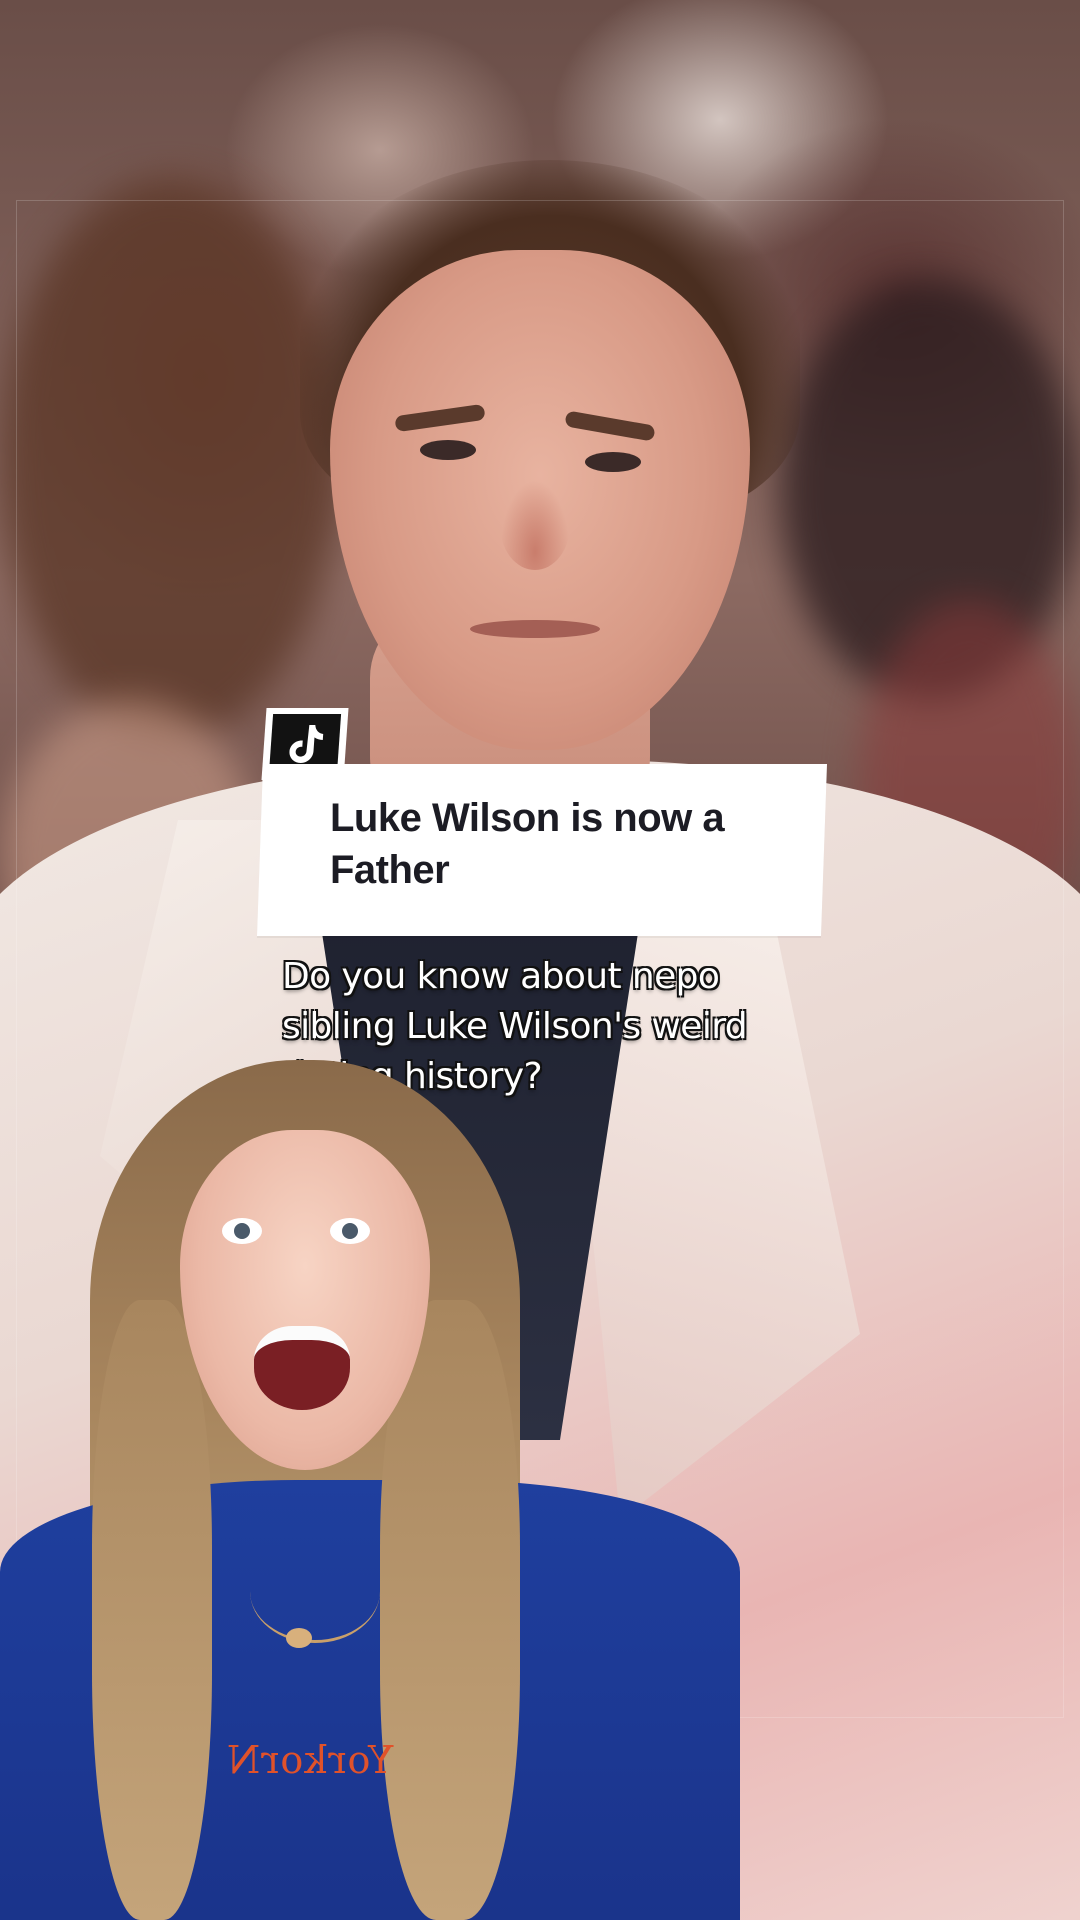 The width and height of the screenshot is (1080, 1920). Describe the element at coordinates (310, 1760) in the screenshot. I see `sweater-print: YorkorN` at that location.